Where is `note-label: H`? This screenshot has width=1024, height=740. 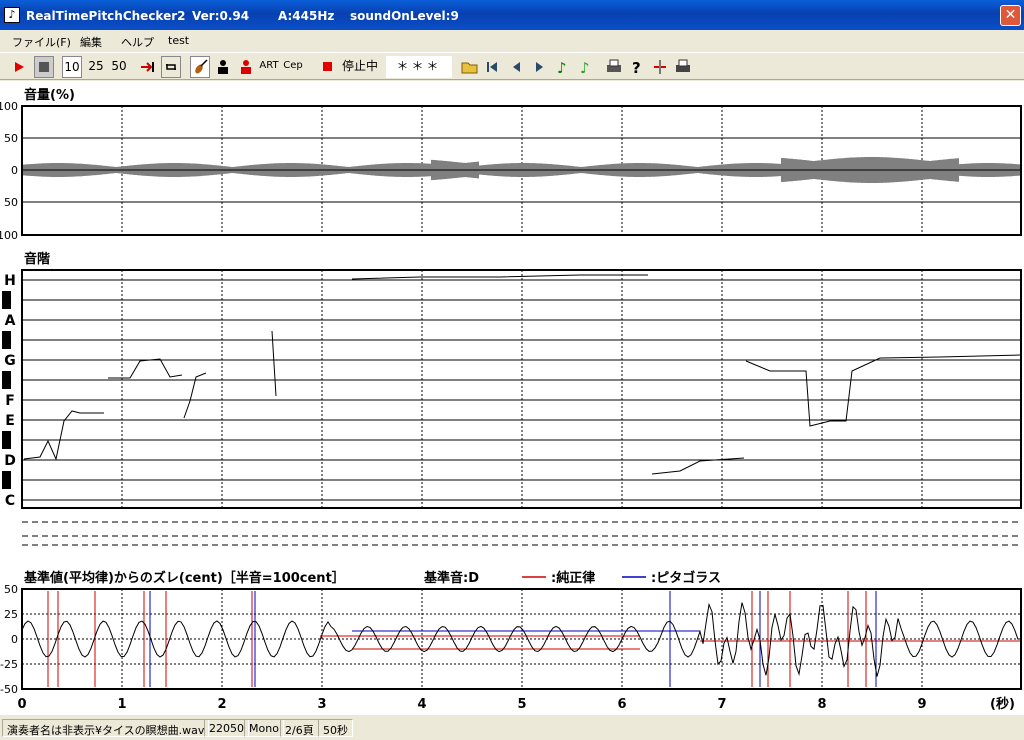
note-label: H is located at coordinates (10, 281).